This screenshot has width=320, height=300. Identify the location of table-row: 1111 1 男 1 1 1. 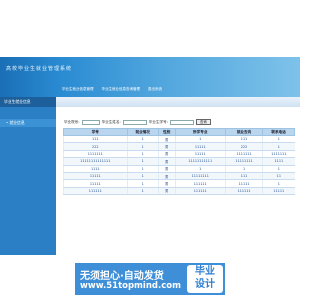
(179, 169).